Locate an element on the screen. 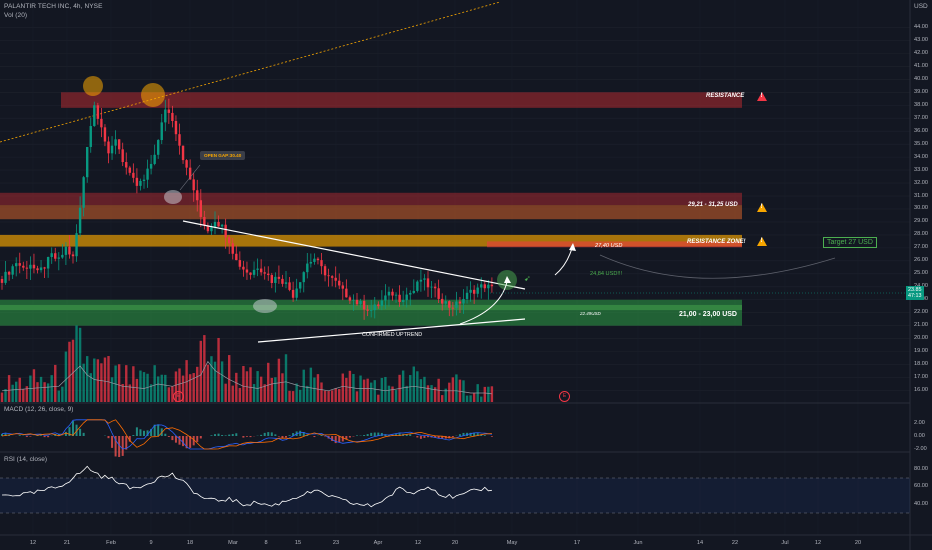  volume-indicator-label: Vol (20) is located at coordinates (15, 15).